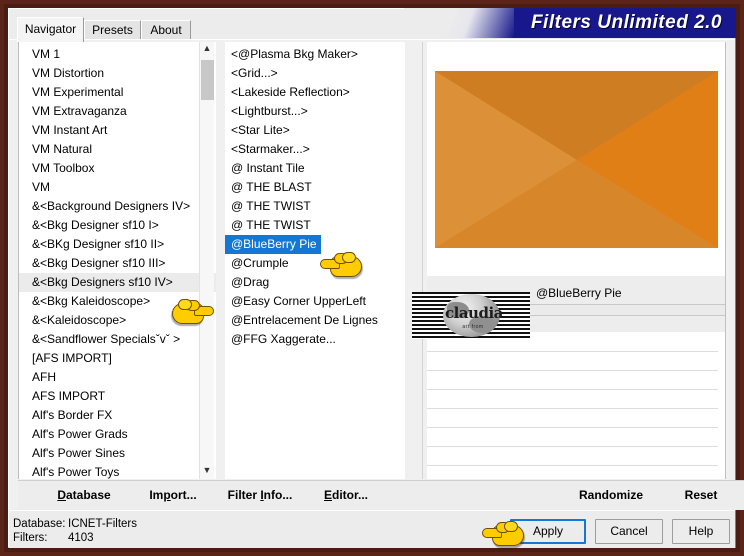 This screenshot has height=556, width=744. What do you see at coordinates (88, 495) in the screenshot?
I see `database-button-label: atabase` at bounding box center [88, 495].